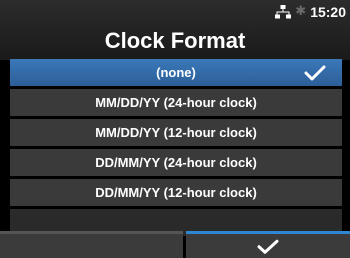 The width and height of the screenshot is (350, 258). Describe the element at coordinates (91, 244) in the screenshot. I see `back-button` at that location.